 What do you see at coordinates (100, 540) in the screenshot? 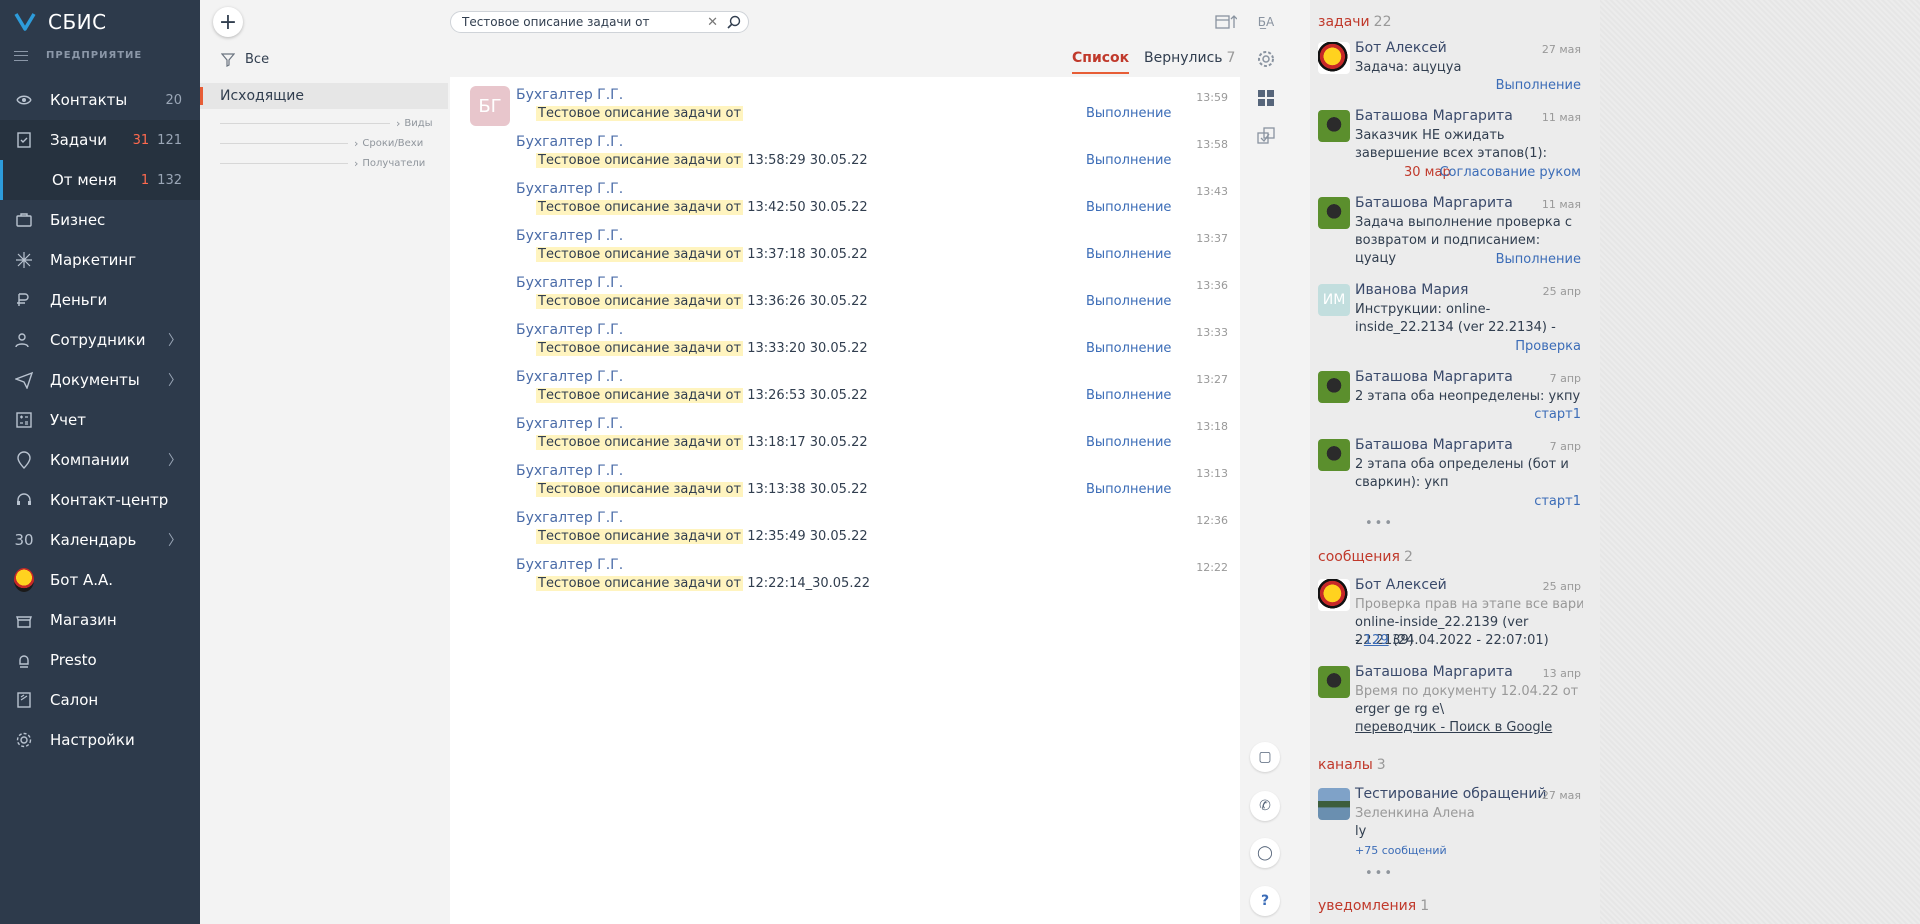
I see `nav-item-calendar: 30 Календарь 〉` at bounding box center [100, 540].